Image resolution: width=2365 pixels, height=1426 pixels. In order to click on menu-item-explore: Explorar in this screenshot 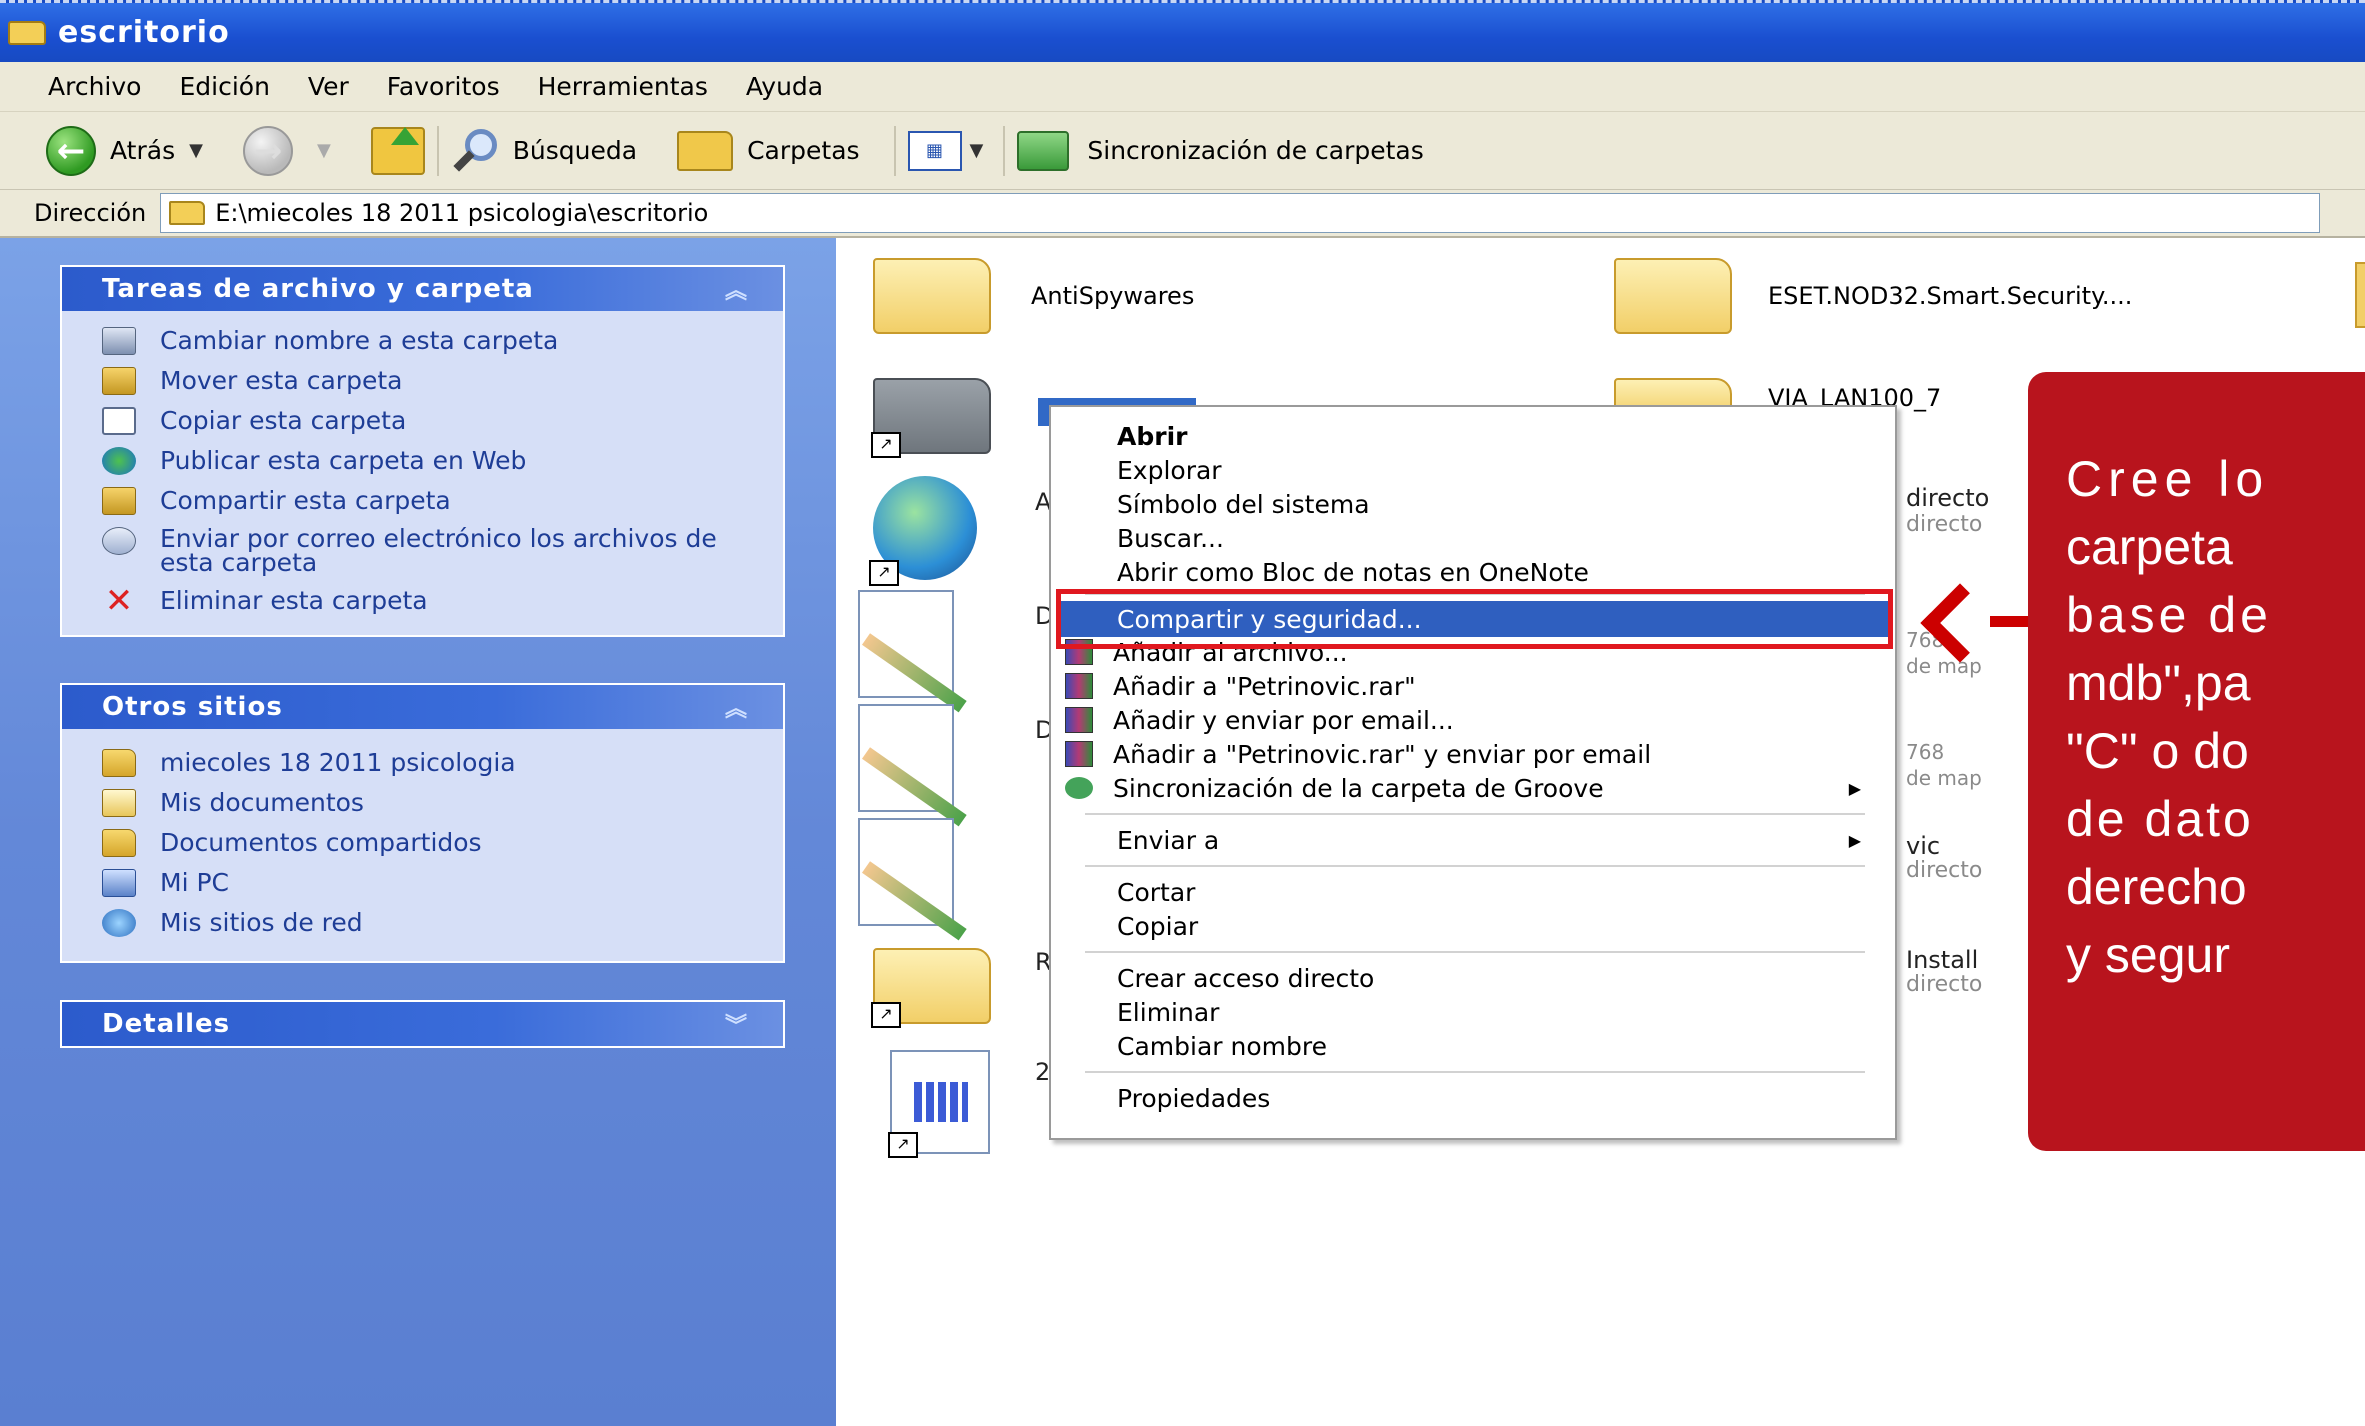, I will do `click(1473, 470)`.